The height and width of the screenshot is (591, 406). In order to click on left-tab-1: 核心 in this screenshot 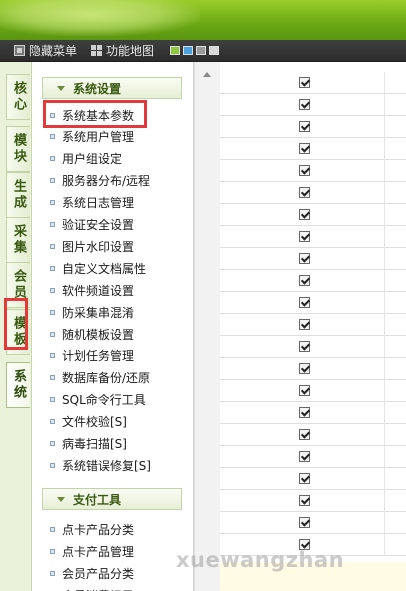, I will do `click(18, 97)`.